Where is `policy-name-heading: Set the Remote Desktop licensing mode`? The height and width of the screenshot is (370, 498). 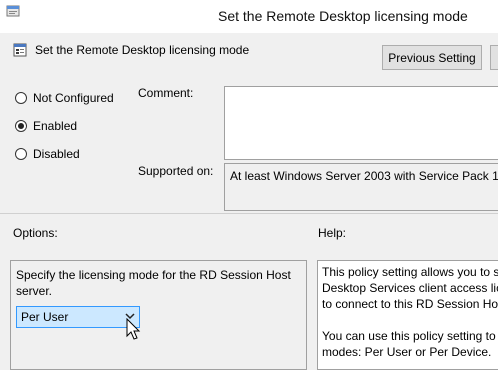 policy-name-heading: Set the Remote Desktop licensing mode is located at coordinates (142, 50).